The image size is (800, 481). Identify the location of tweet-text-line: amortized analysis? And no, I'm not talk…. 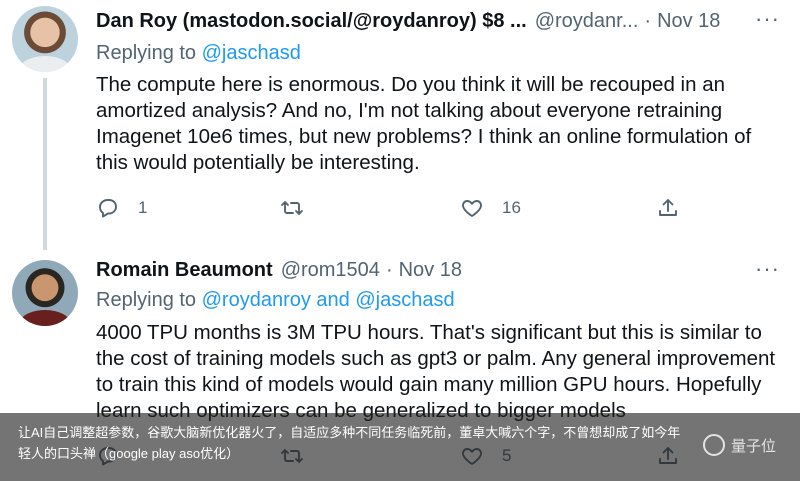
(409, 110).